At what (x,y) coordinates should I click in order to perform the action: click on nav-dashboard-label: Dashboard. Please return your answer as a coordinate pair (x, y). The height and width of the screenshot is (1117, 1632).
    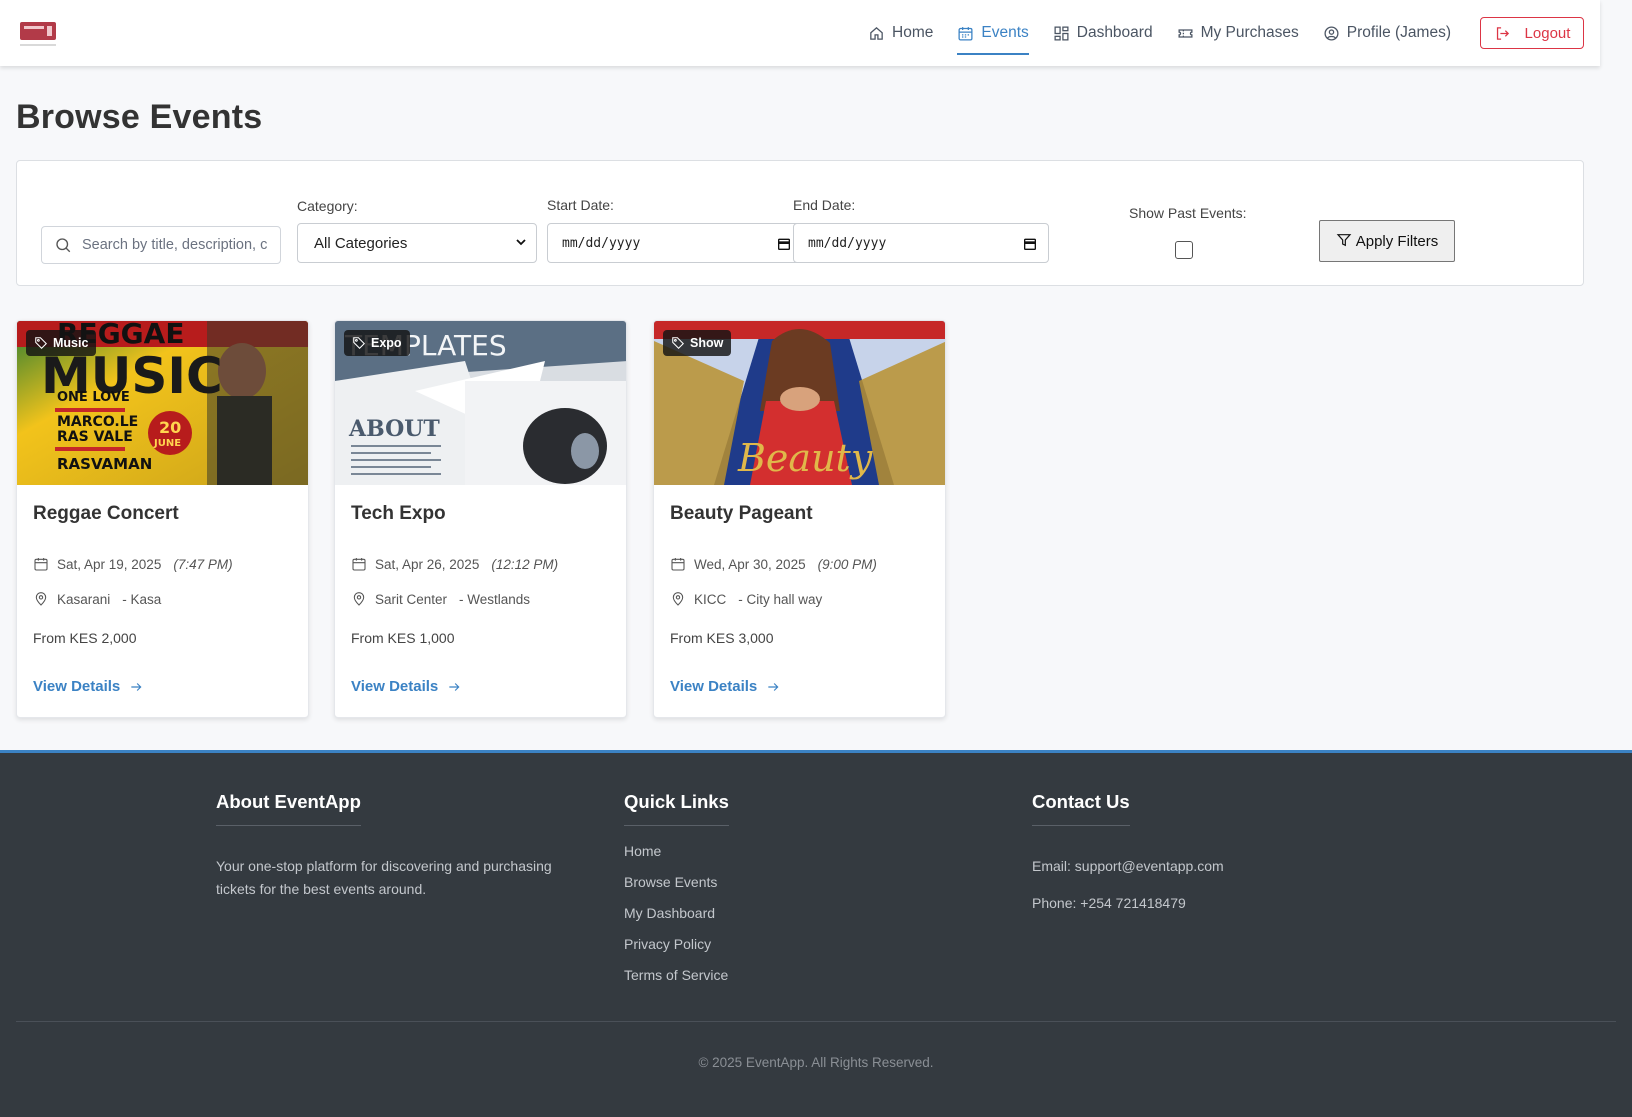
    Looking at the image, I should click on (1114, 32).